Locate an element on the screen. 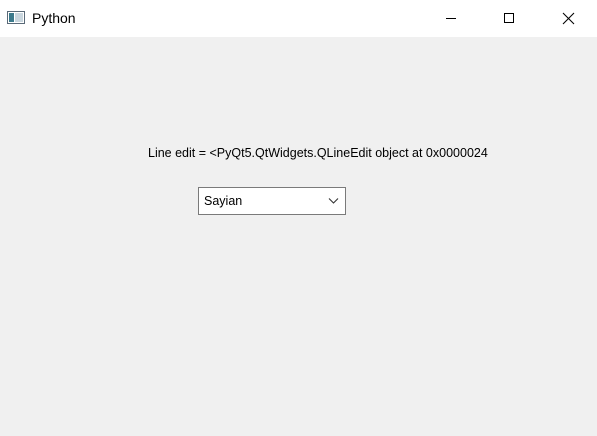 This screenshot has height=436, width=597. maximize-button is located at coordinates (509, 18).